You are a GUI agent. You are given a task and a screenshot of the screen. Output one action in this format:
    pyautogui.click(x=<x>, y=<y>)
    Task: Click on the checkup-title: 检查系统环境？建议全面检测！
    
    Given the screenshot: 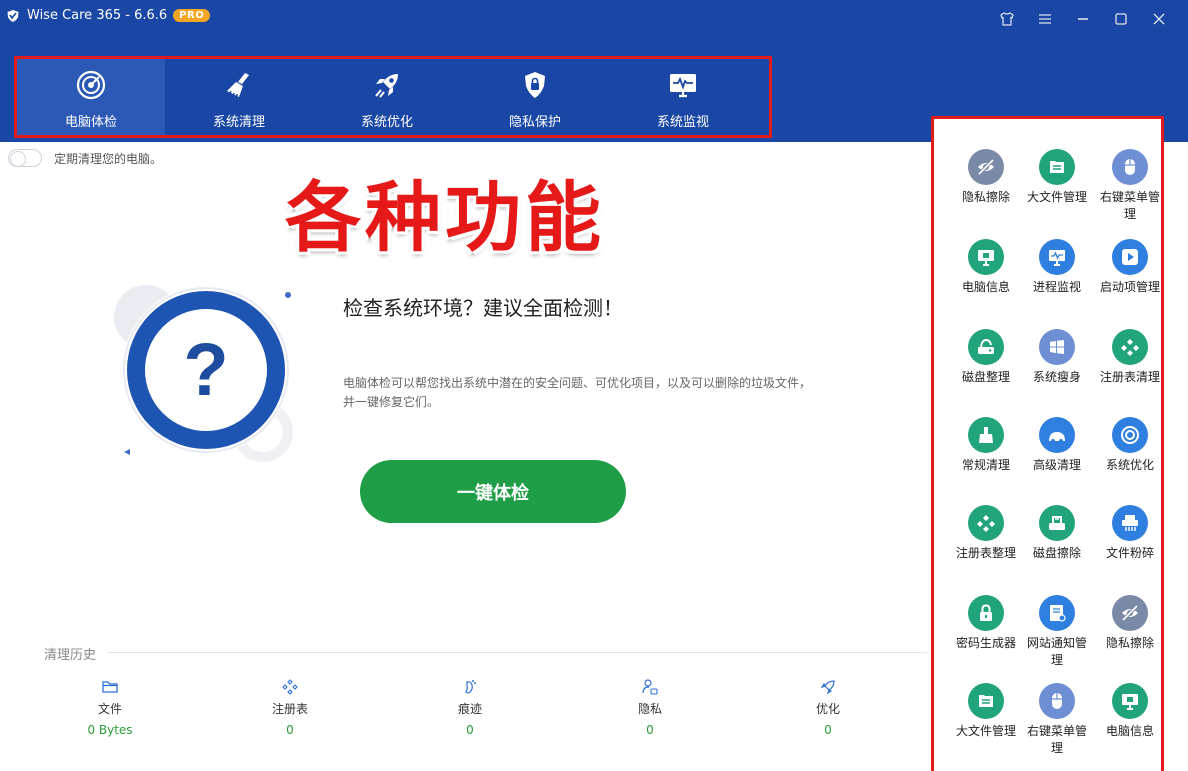 What is the action you would take?
    pyautogui.click(x=483, y=308)
    